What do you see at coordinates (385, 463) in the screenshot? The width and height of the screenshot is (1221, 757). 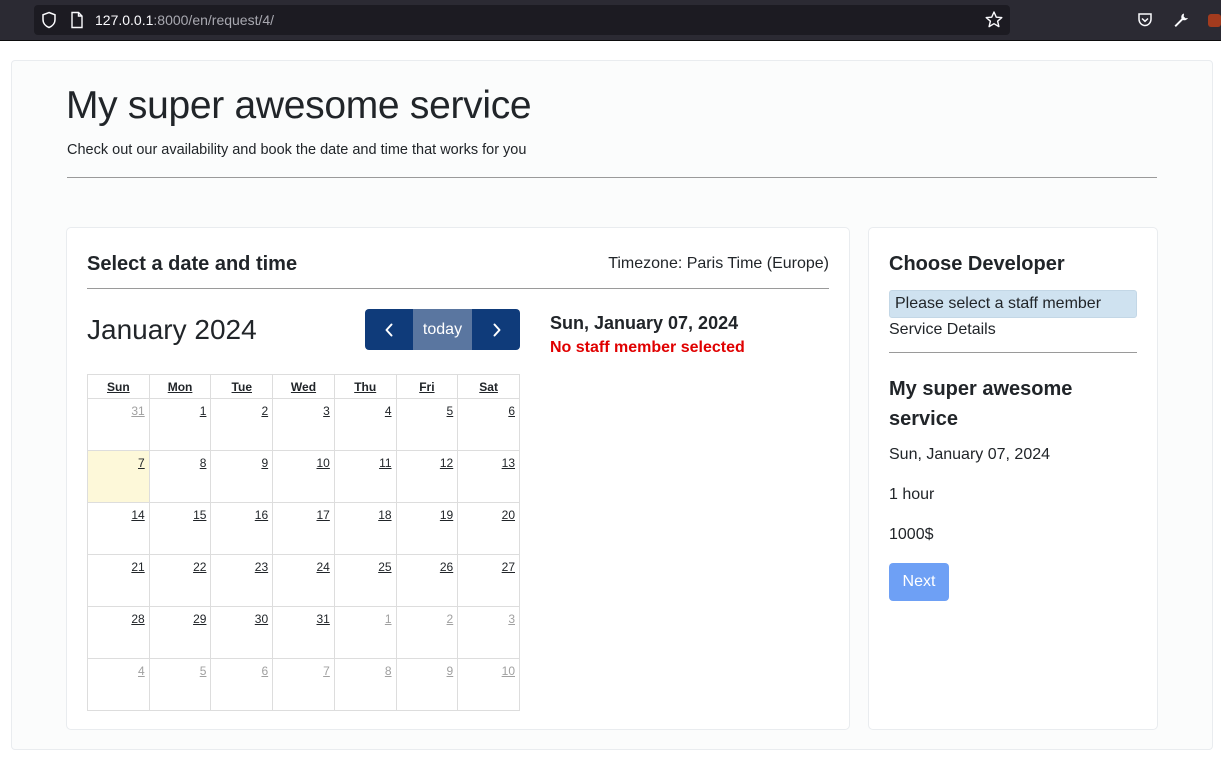 I see `day-number: 11` at bounding box center [385, 463].